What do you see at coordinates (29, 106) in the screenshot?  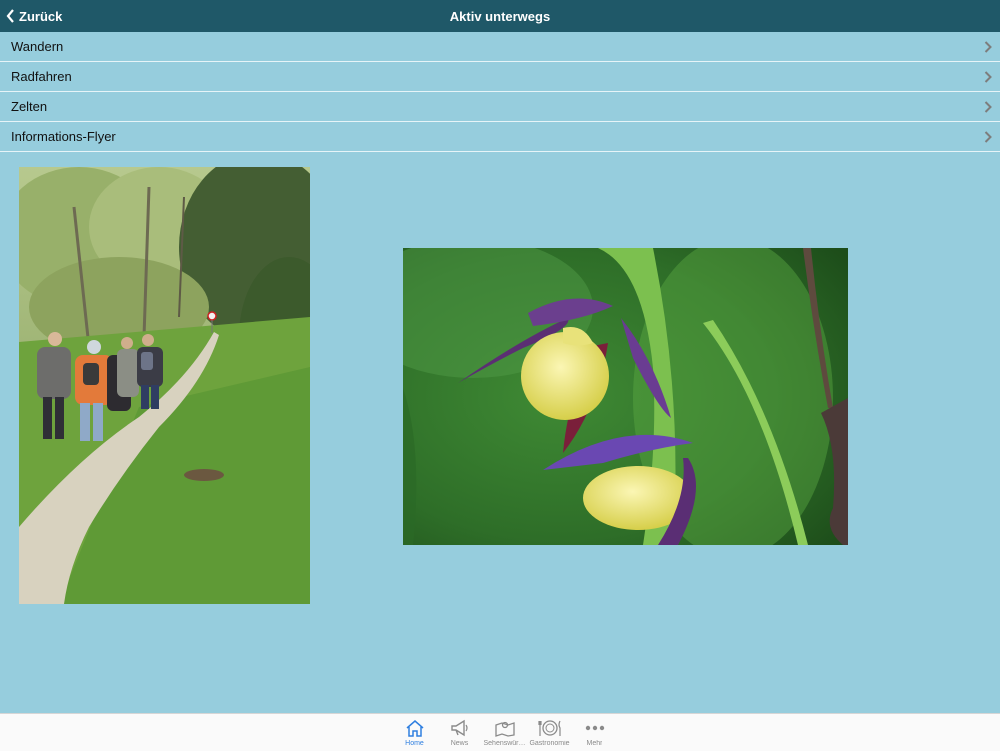 I see `menu-item-label: Zelten` at bounding box center [29, 106].